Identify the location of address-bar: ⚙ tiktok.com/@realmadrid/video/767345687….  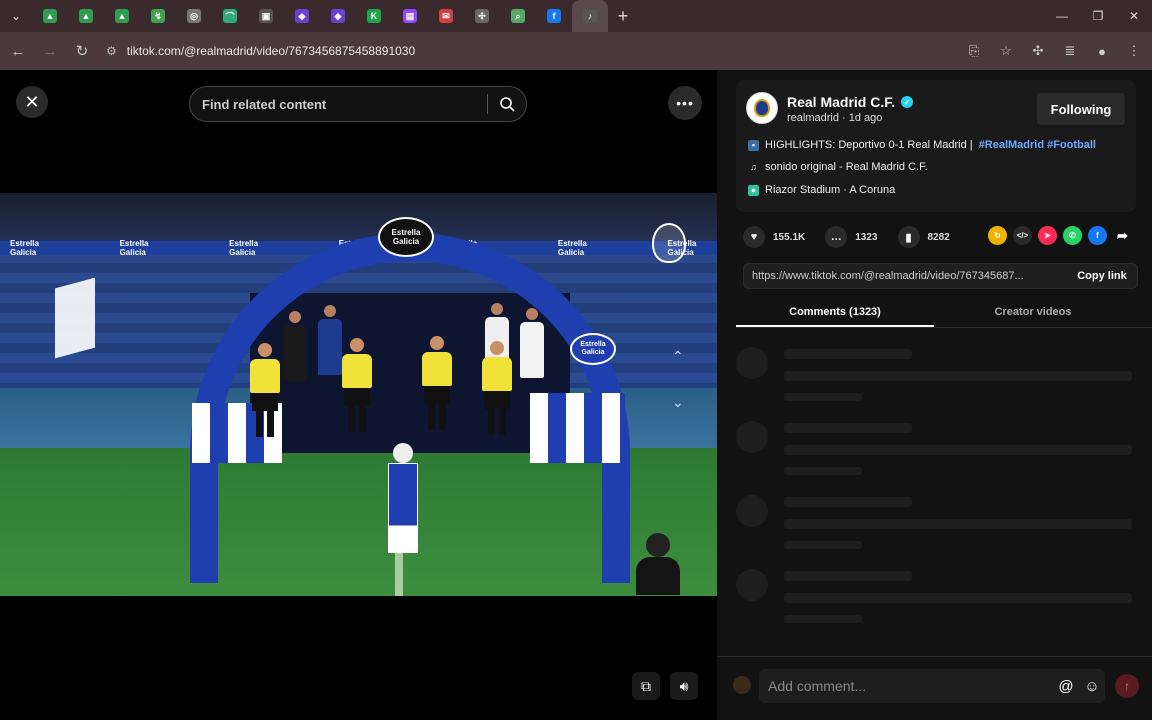
(523, 51).